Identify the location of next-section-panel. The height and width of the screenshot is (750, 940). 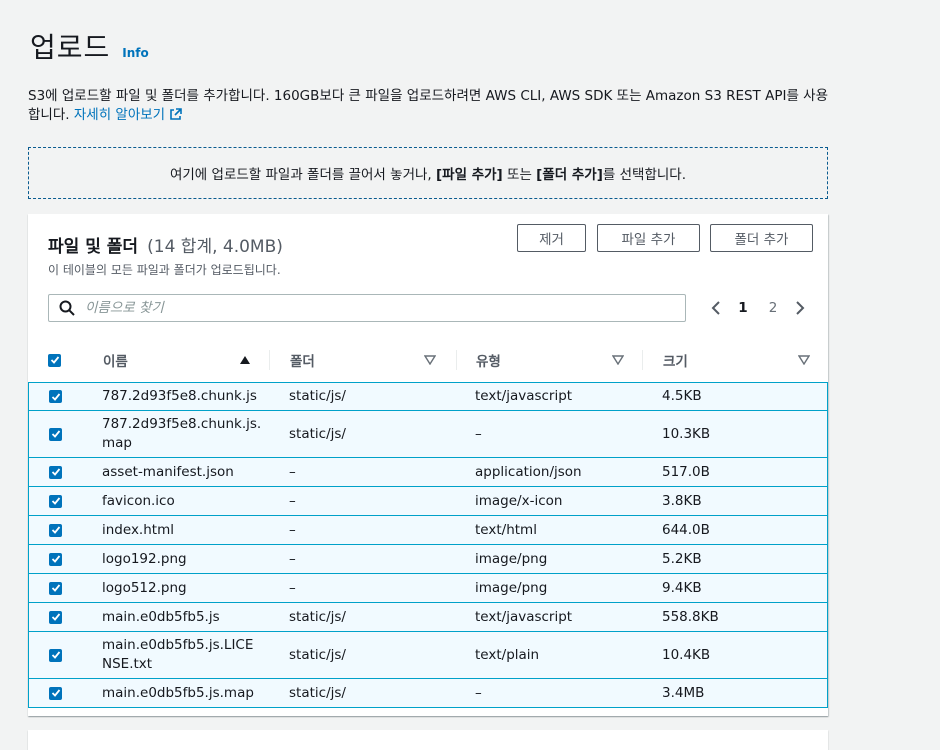
(428, 740).